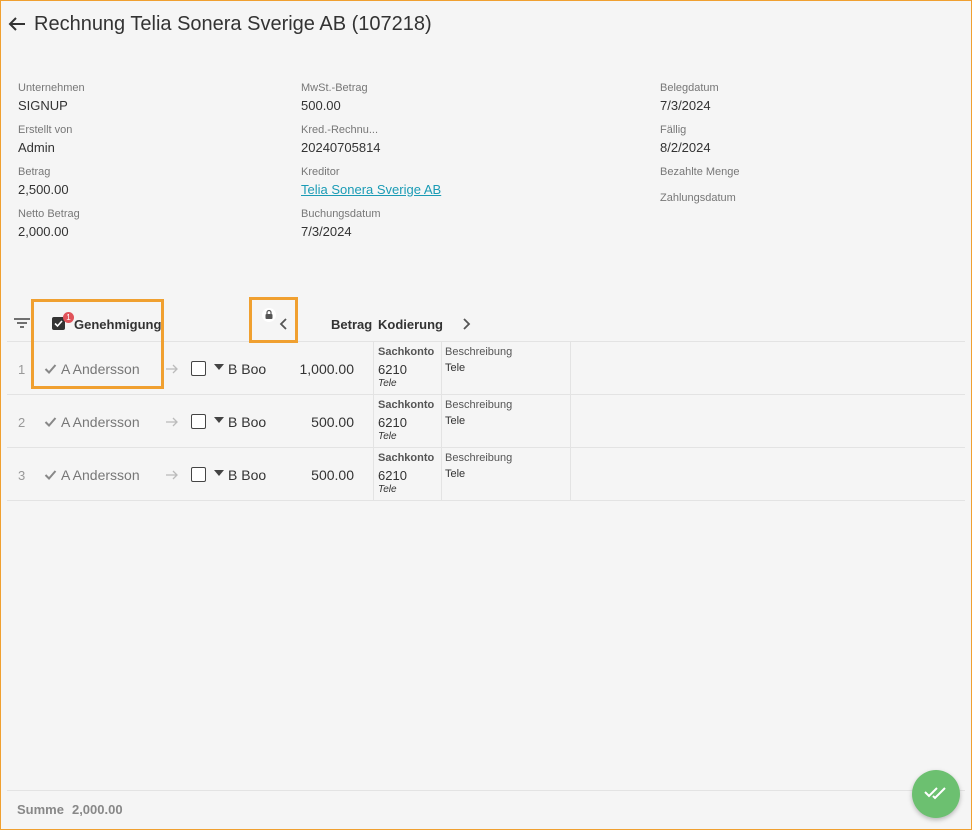  I want to click on field-label: Erstellt von, so click(45, 130).